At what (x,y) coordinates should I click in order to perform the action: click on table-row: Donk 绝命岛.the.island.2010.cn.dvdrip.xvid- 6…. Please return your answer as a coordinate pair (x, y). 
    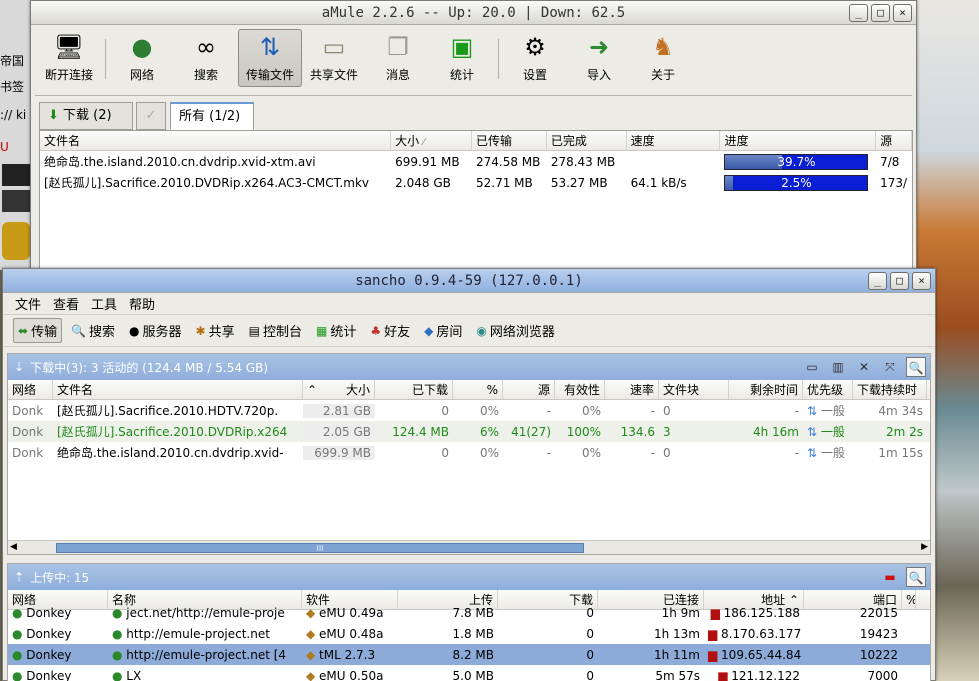
    Looking at the image, I should click on (469, 452).